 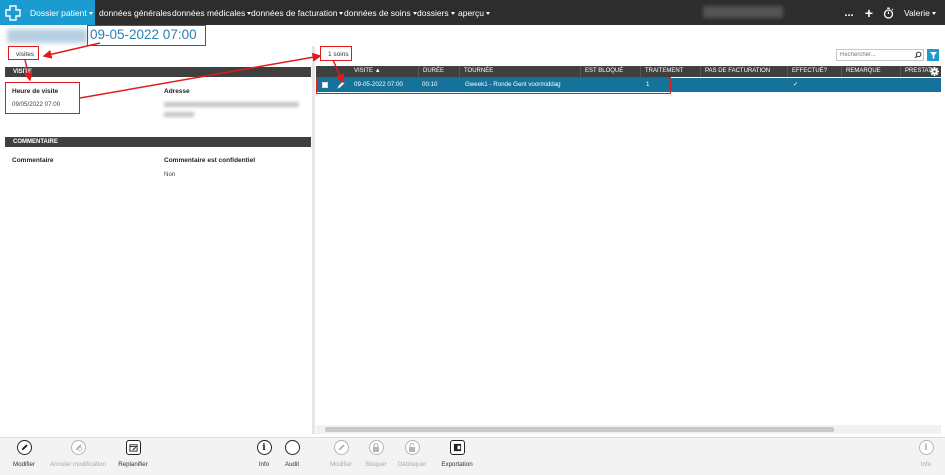 I want to click on plus-icon: +, so click(x=869, y=12).